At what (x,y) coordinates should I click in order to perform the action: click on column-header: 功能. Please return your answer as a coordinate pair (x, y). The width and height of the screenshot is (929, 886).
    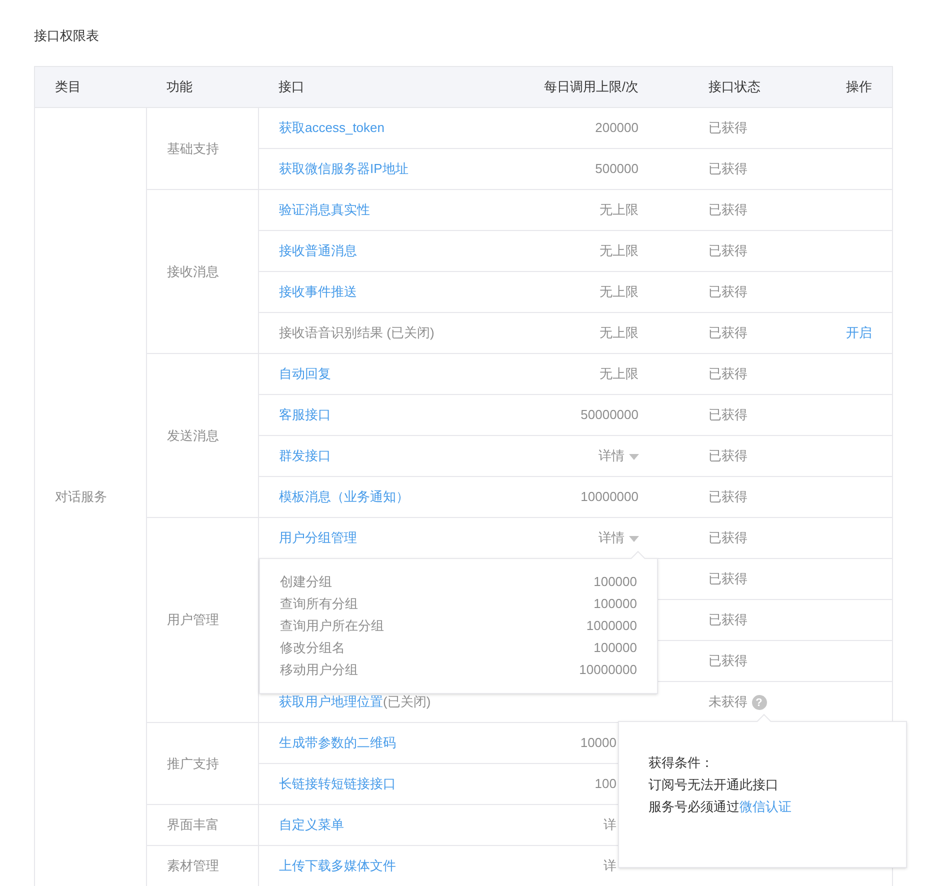
    Looking at the image, I should click on (179, 86).